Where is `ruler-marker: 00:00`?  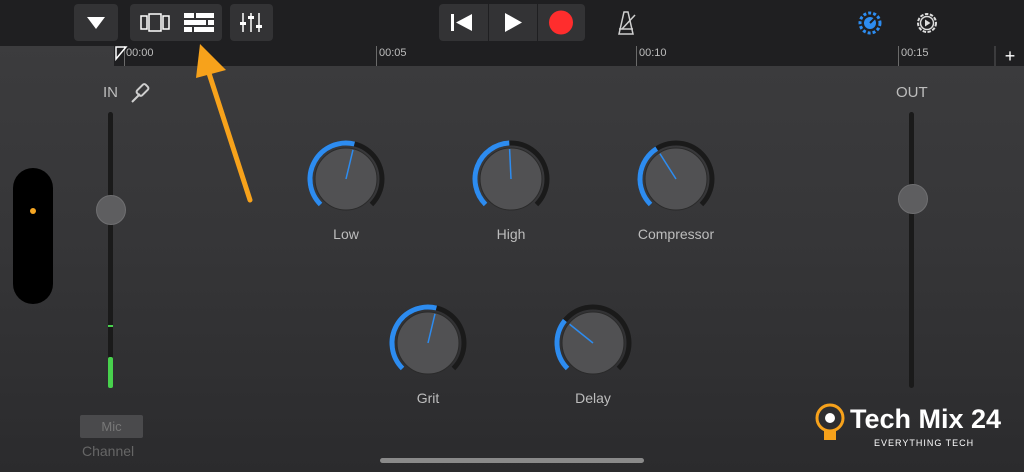 ruler-marker: 00:00 is located at coordinates (140, 53).